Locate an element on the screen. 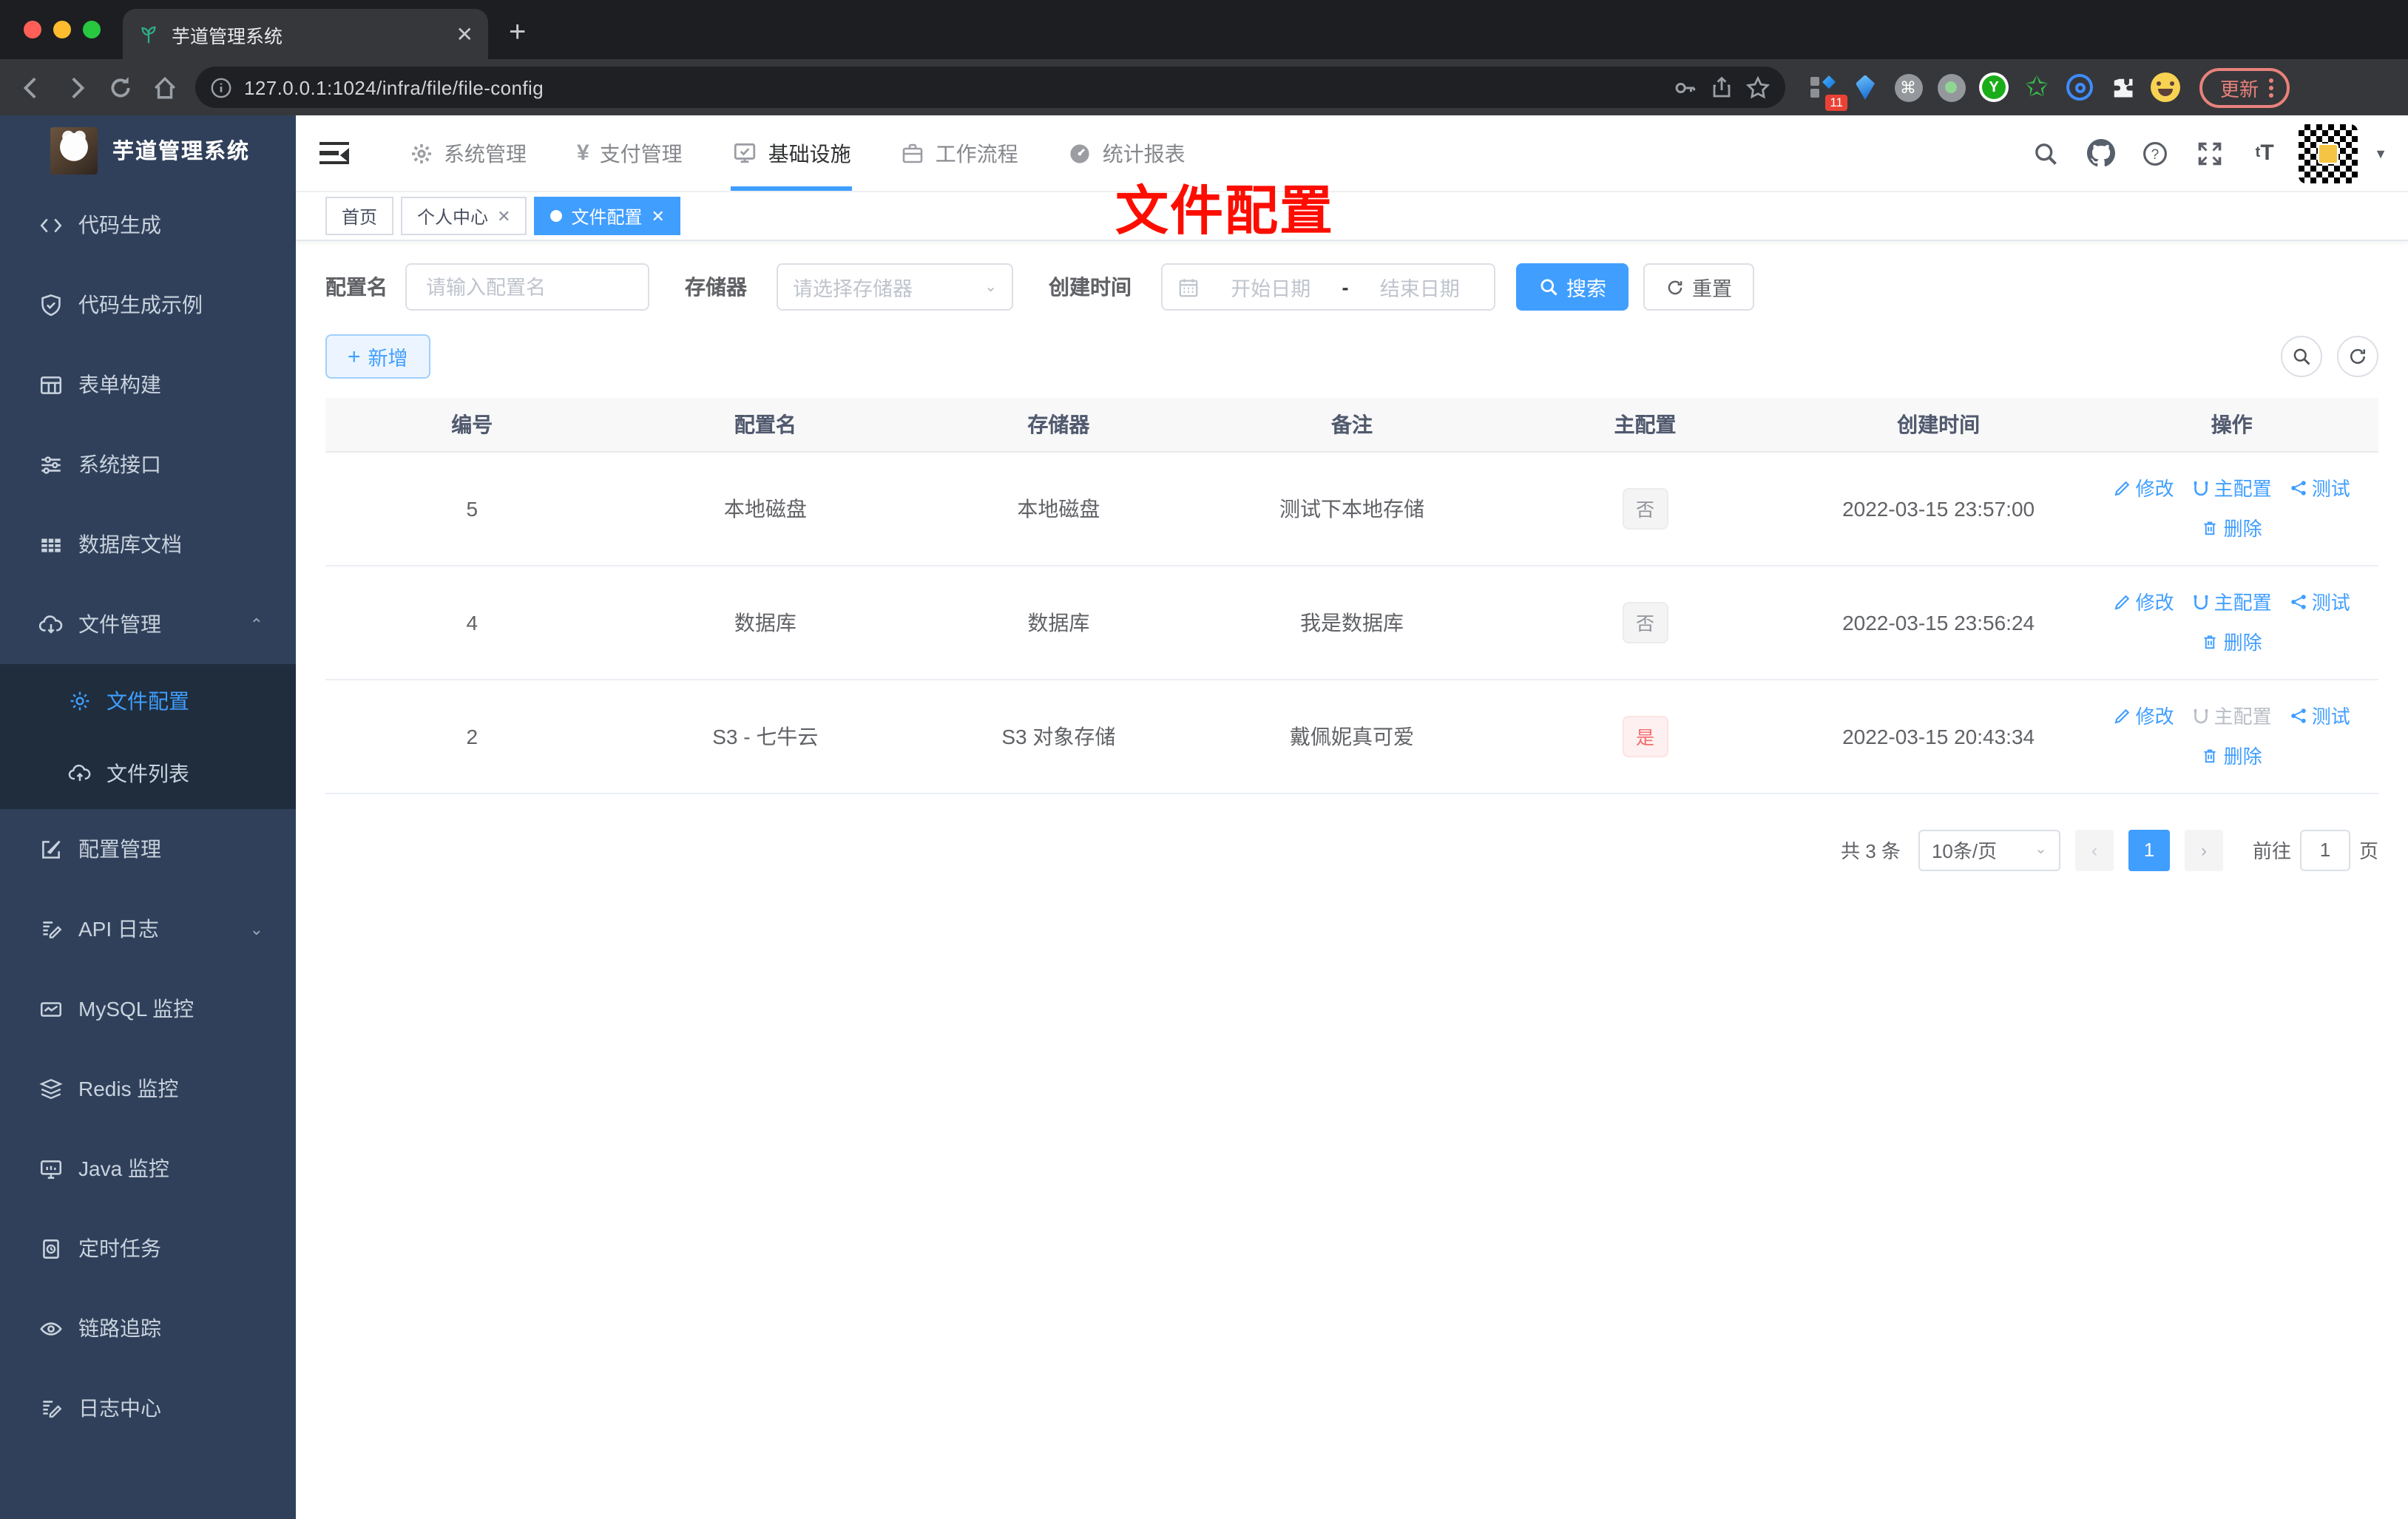 The height and width of the screenshot is (1519, 2408). tag-home: 首页 is located at coordinates (359, 216).